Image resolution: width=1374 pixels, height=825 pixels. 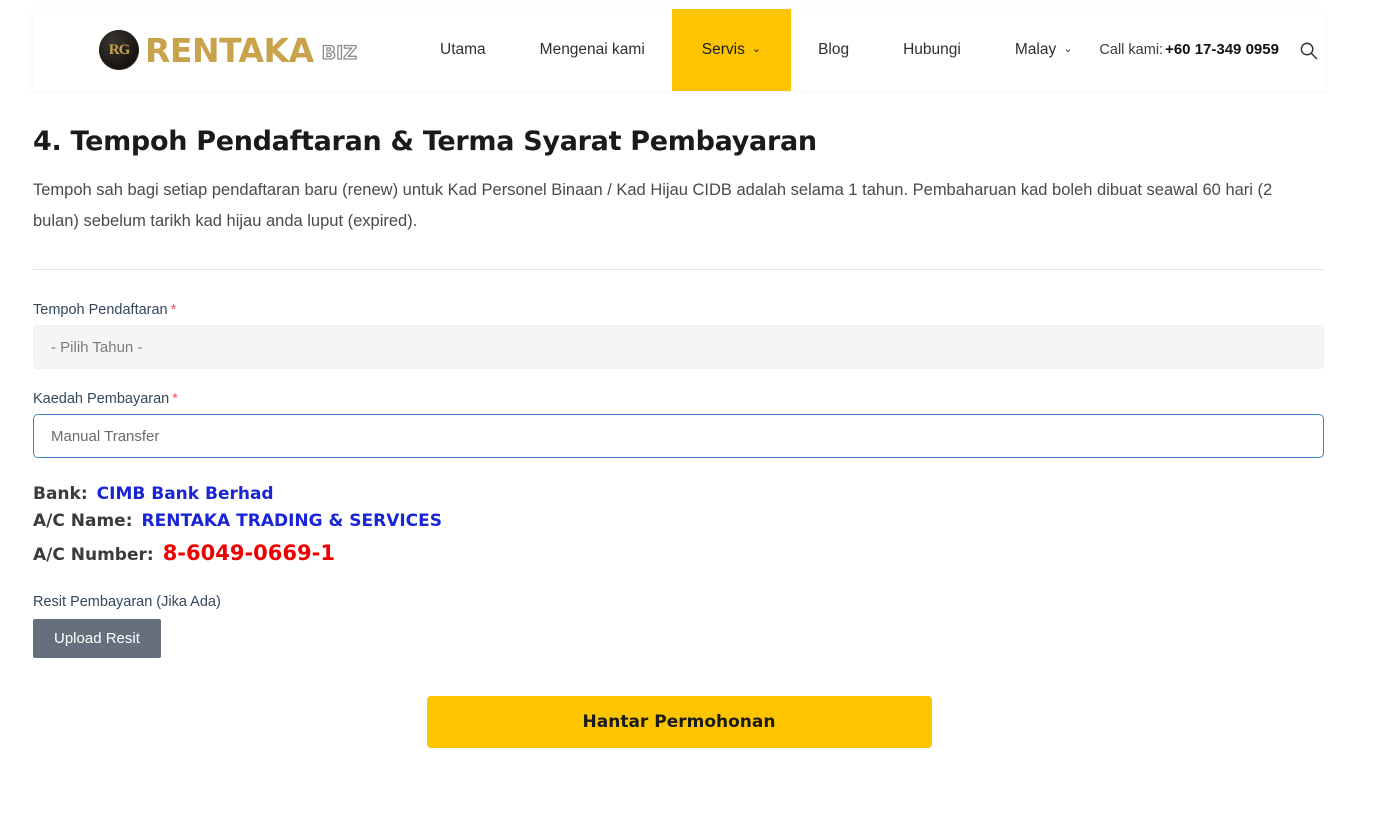 I want to click on kaedah-value: Manual Transfer, so click(x=105, y=436).